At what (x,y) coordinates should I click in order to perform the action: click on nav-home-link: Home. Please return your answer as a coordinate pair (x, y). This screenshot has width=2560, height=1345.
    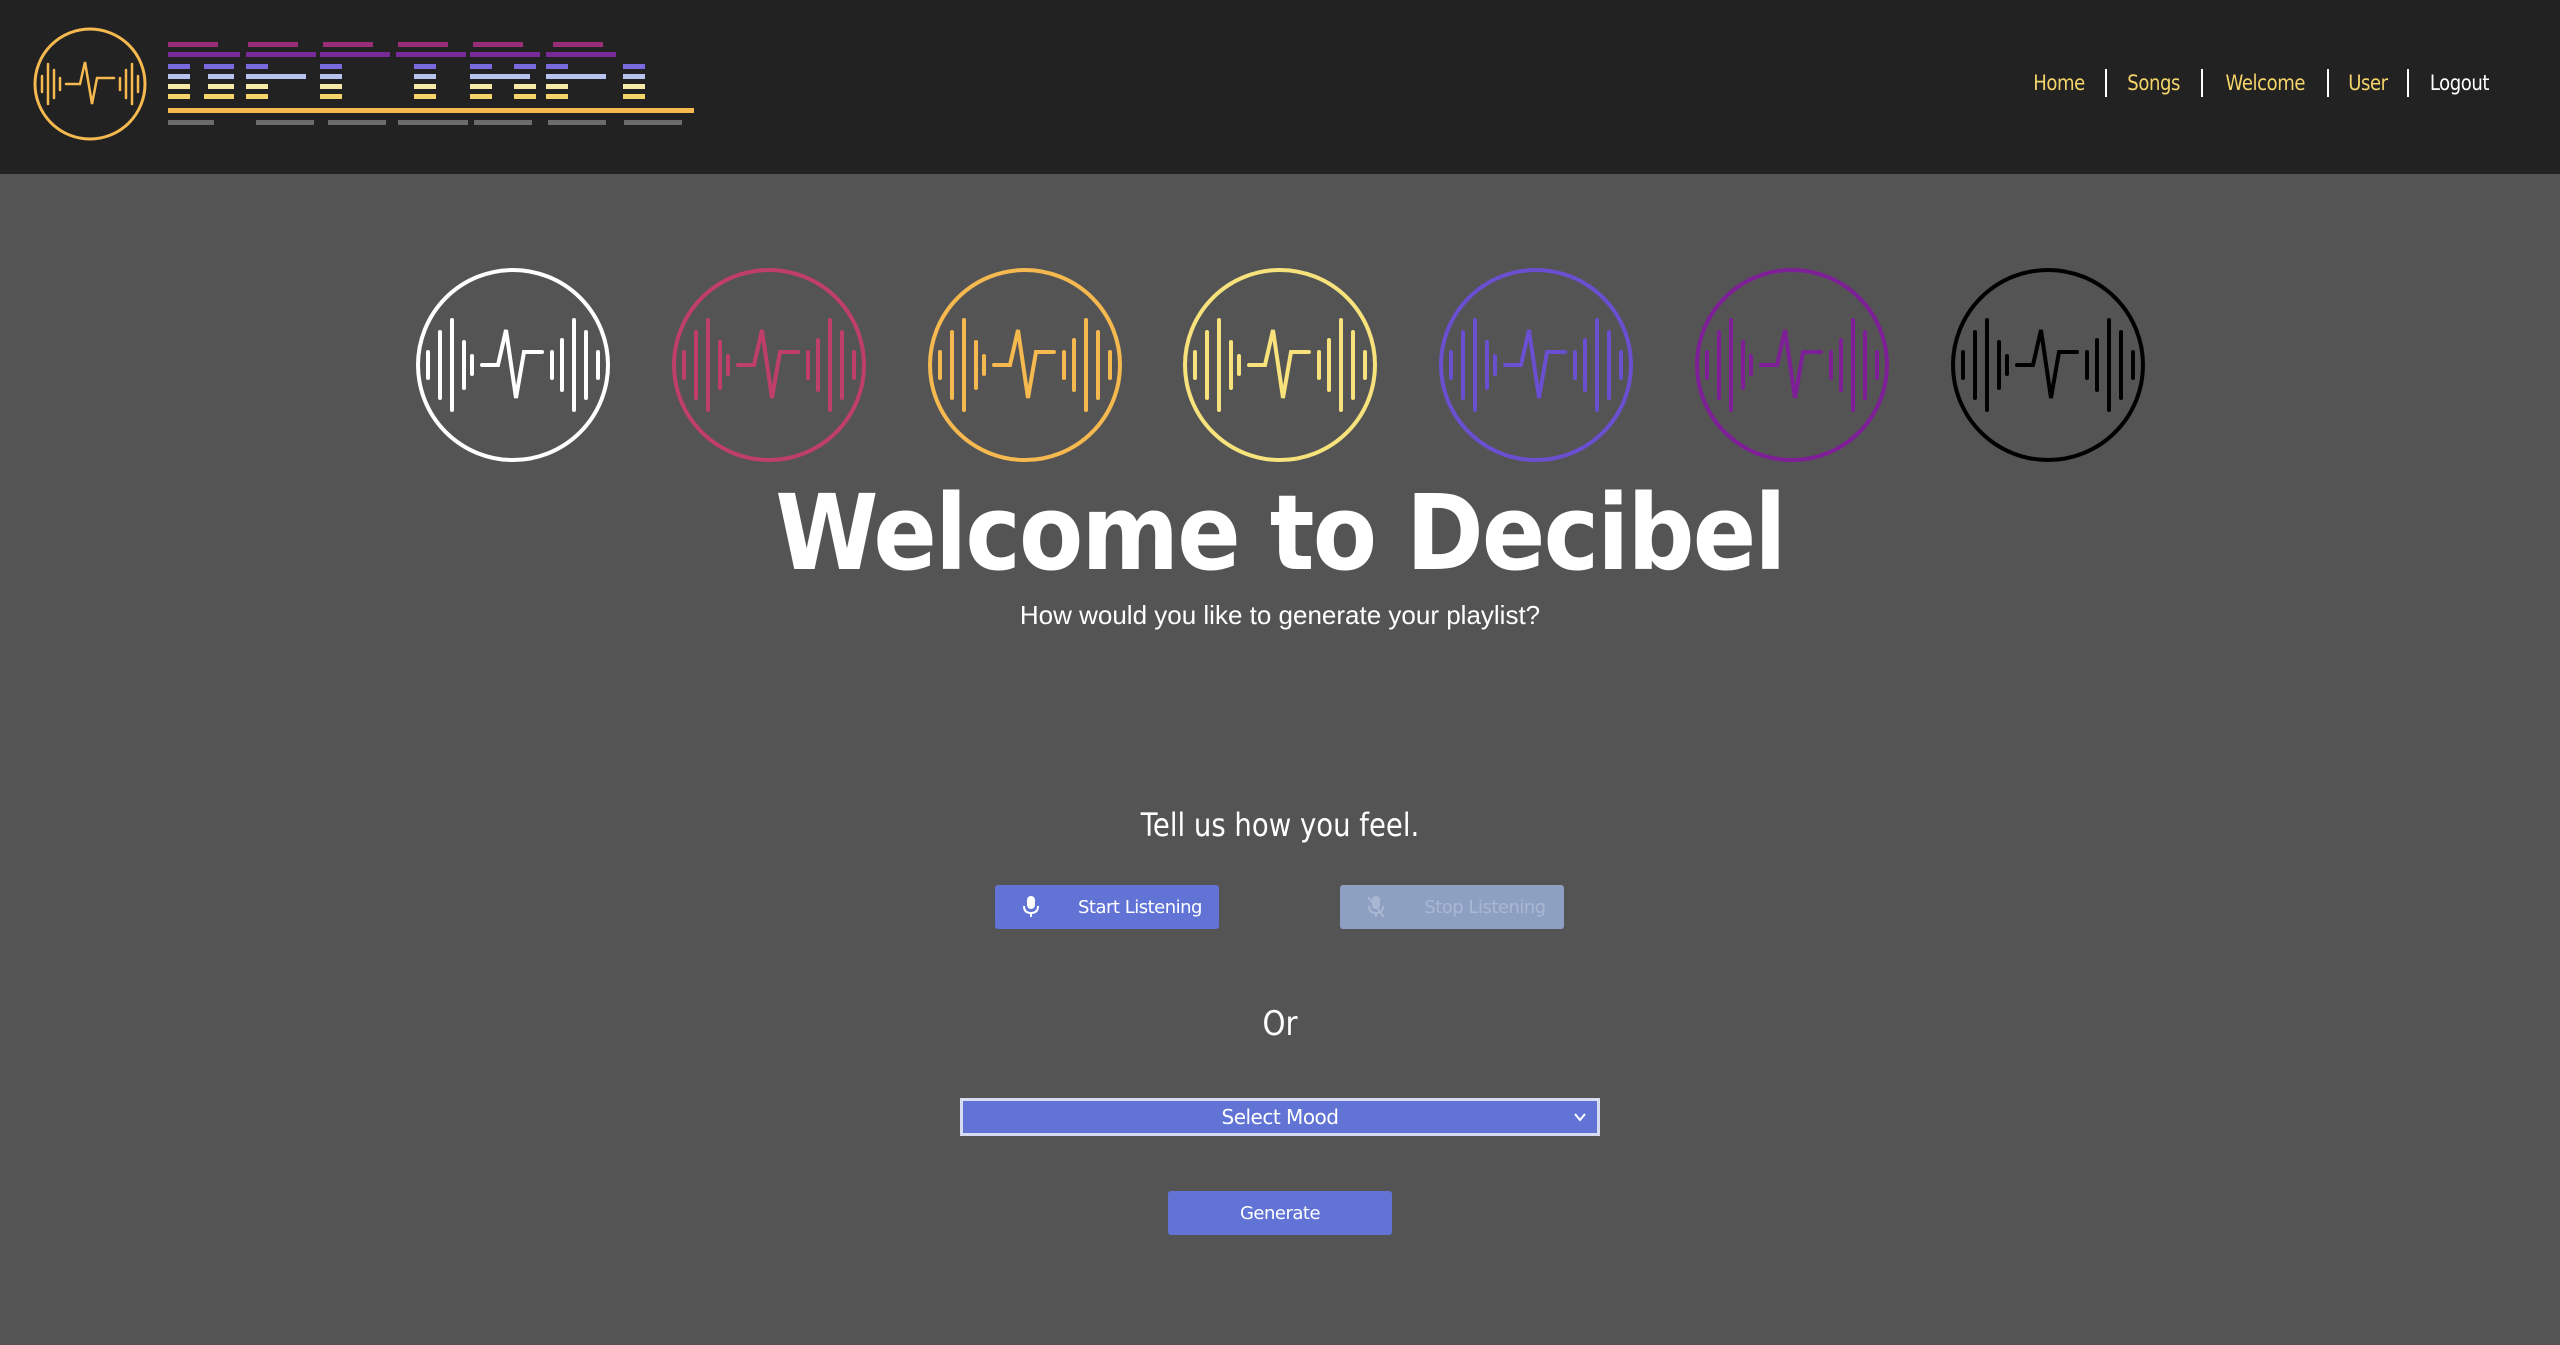
    Looking at the image, I should click on (2060, 83).